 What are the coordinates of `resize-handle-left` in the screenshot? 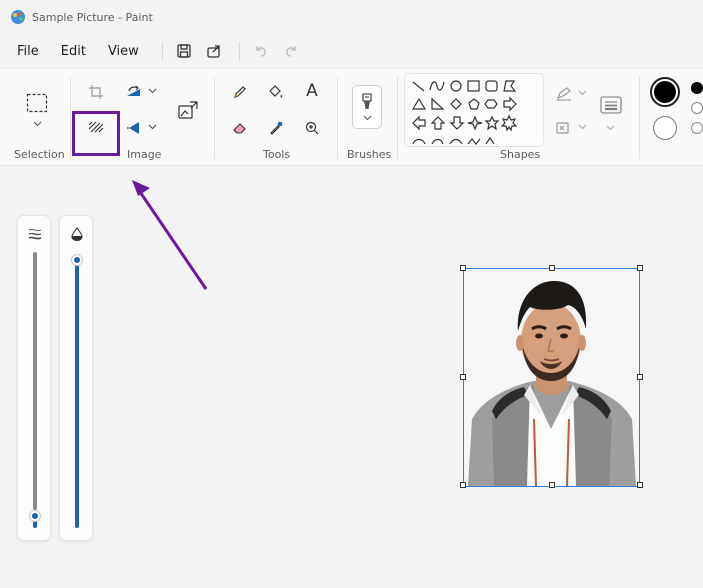 It's located at (463, 377).